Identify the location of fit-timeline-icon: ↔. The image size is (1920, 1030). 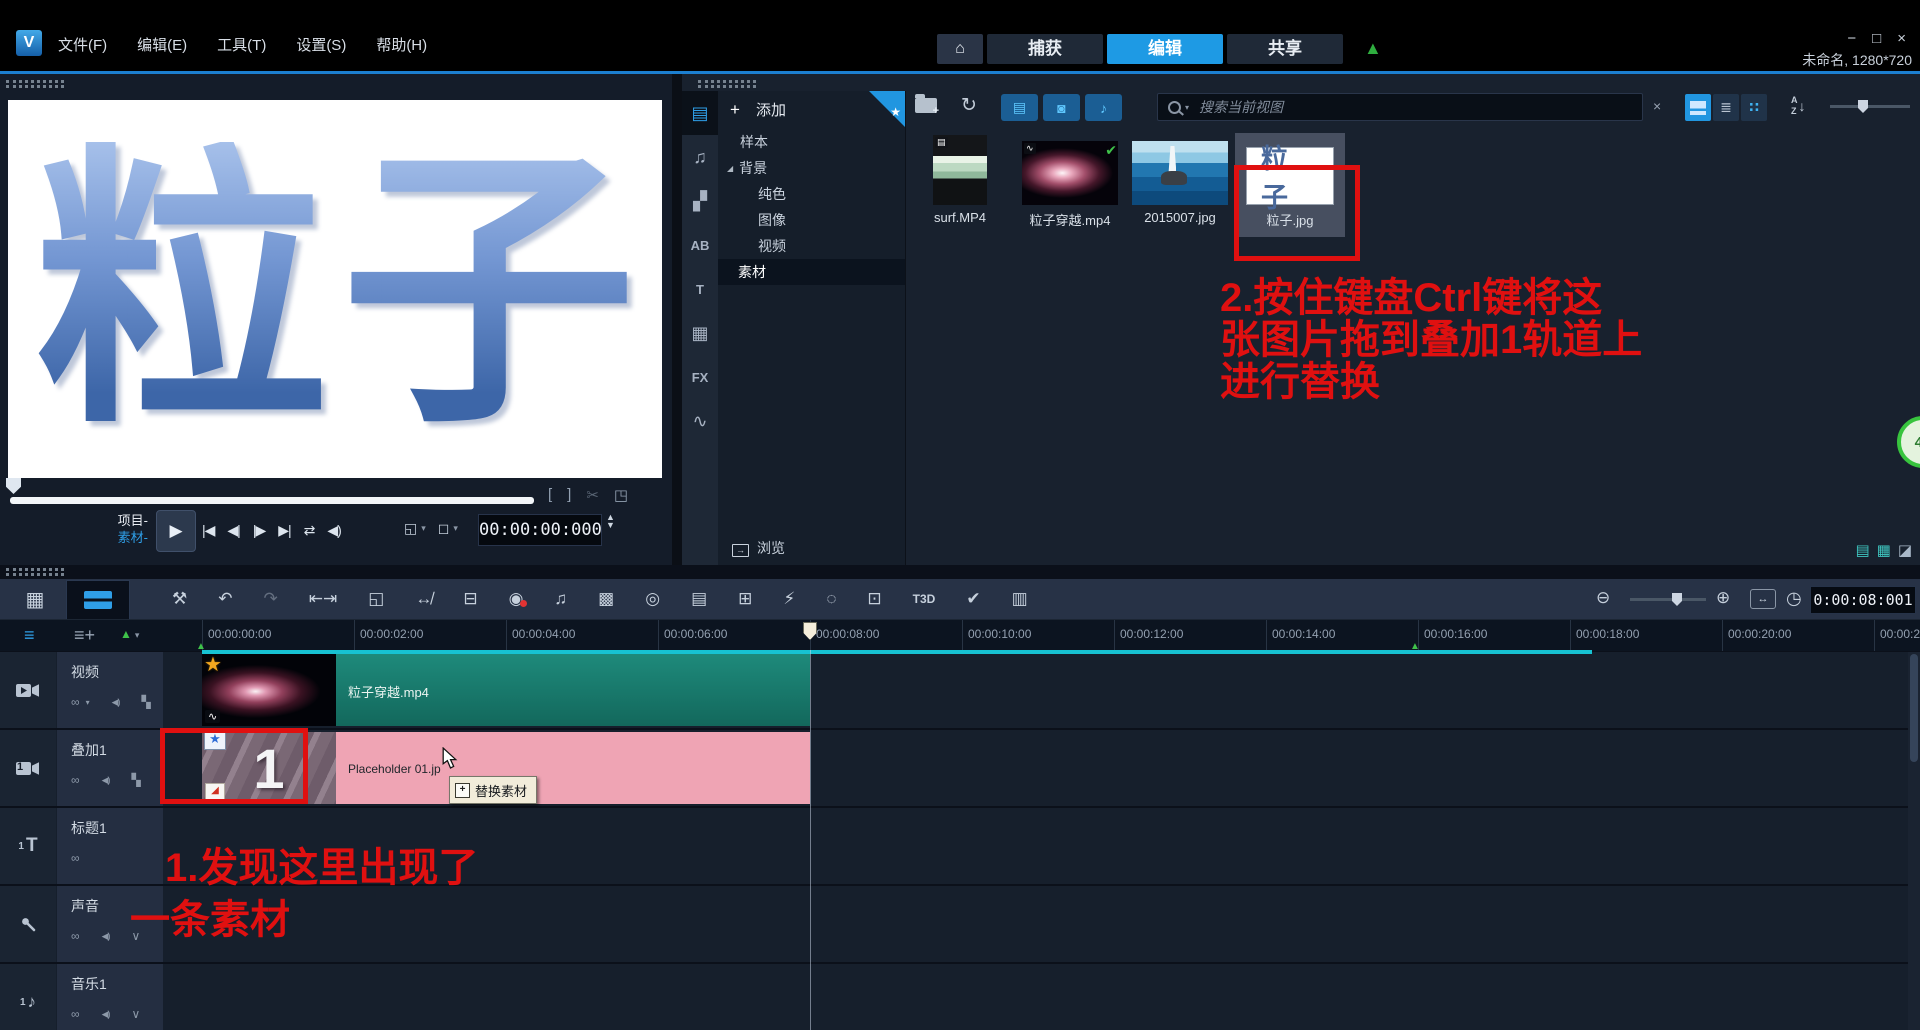
(1763, 599).